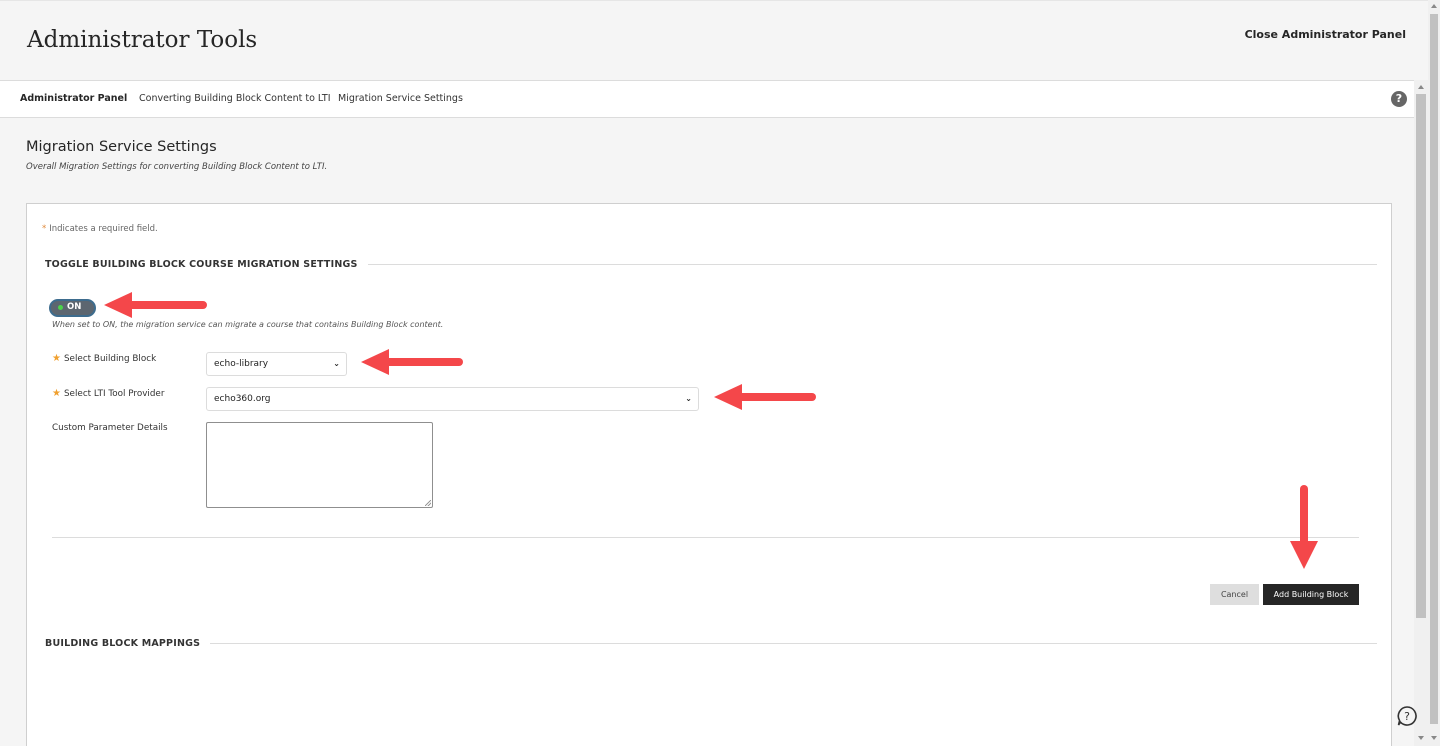  What do you see at coordinates (1325, 34) in the screenshot?
I see `close-admin-panel-link: Close Administrator Panel` at bounding box center [1325, 34].